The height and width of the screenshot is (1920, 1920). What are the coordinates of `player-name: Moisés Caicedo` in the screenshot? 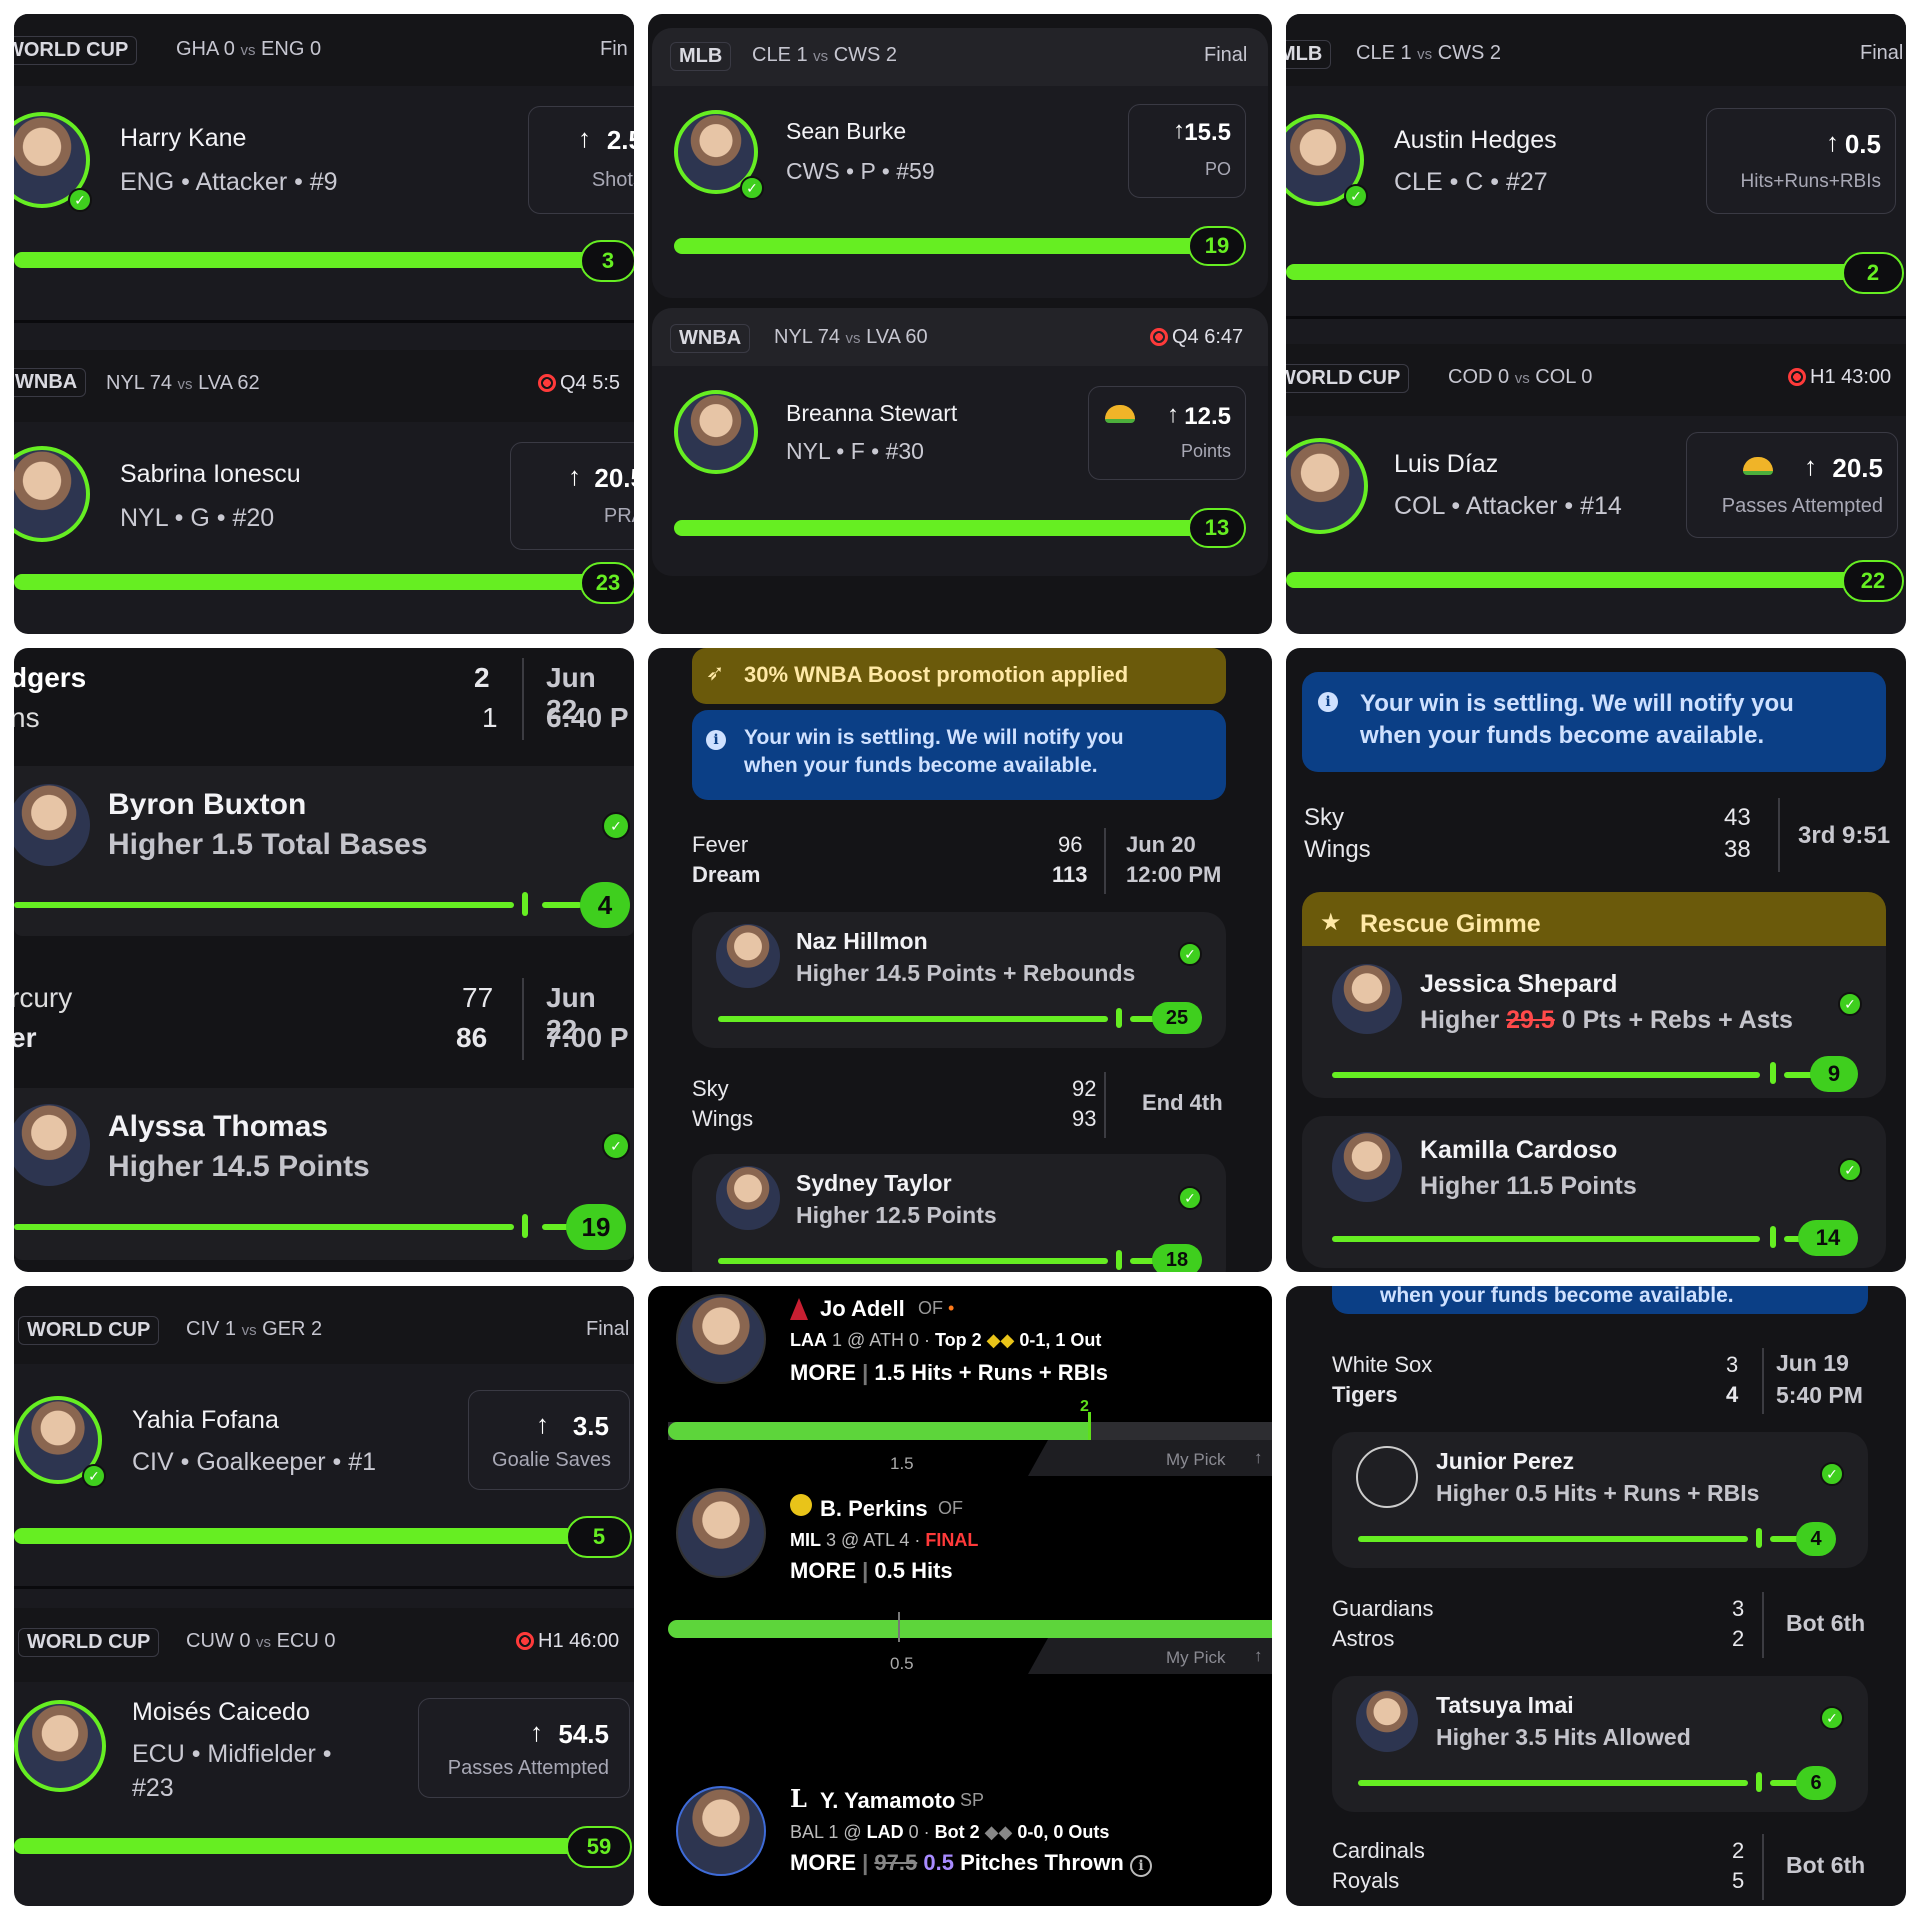 It's located at (221, 1712).